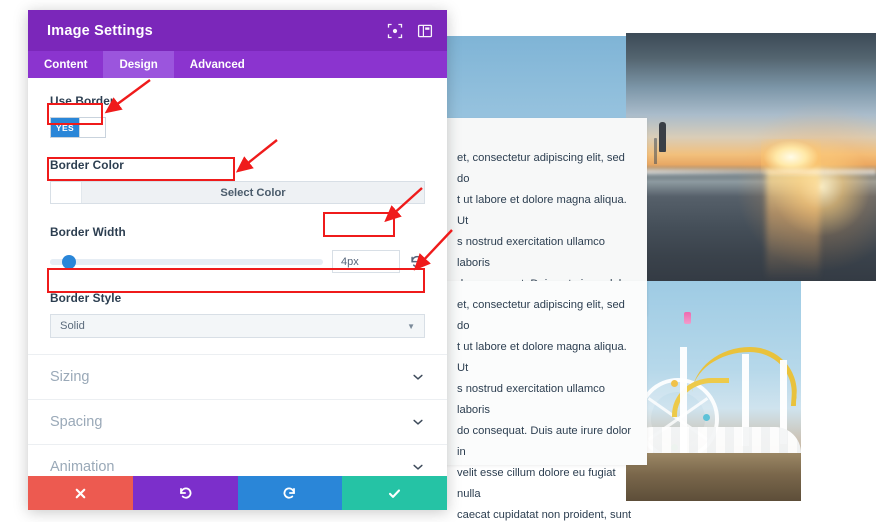 The width and height of the screenshot is (880, 522). I want to click on sun-reflection, so click(793, 223).